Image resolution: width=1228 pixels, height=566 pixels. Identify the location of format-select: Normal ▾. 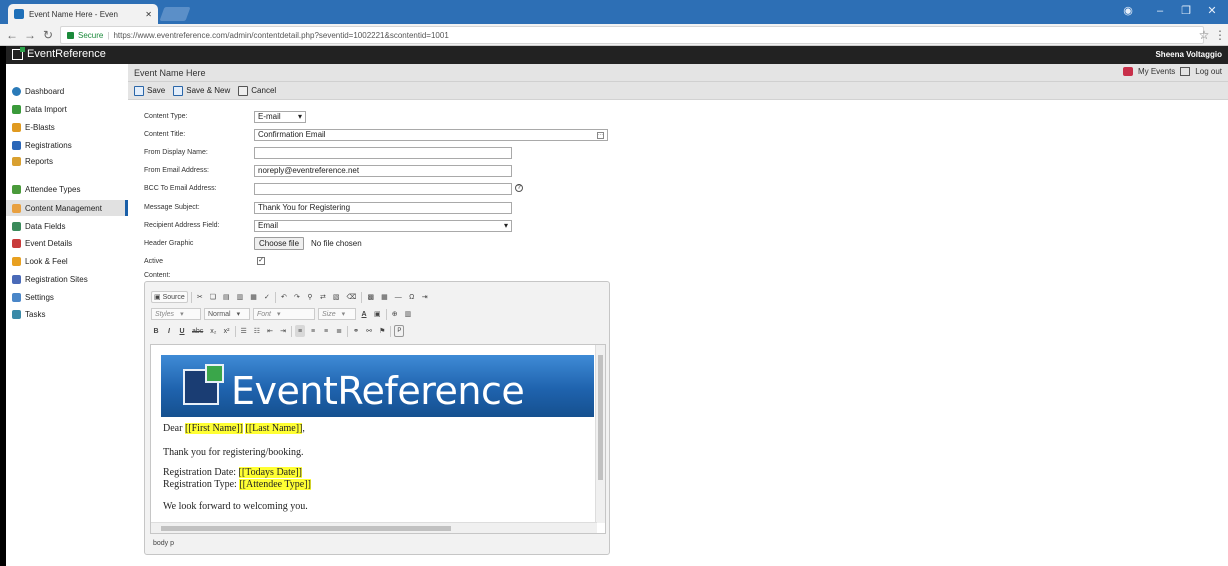
(227, 314).